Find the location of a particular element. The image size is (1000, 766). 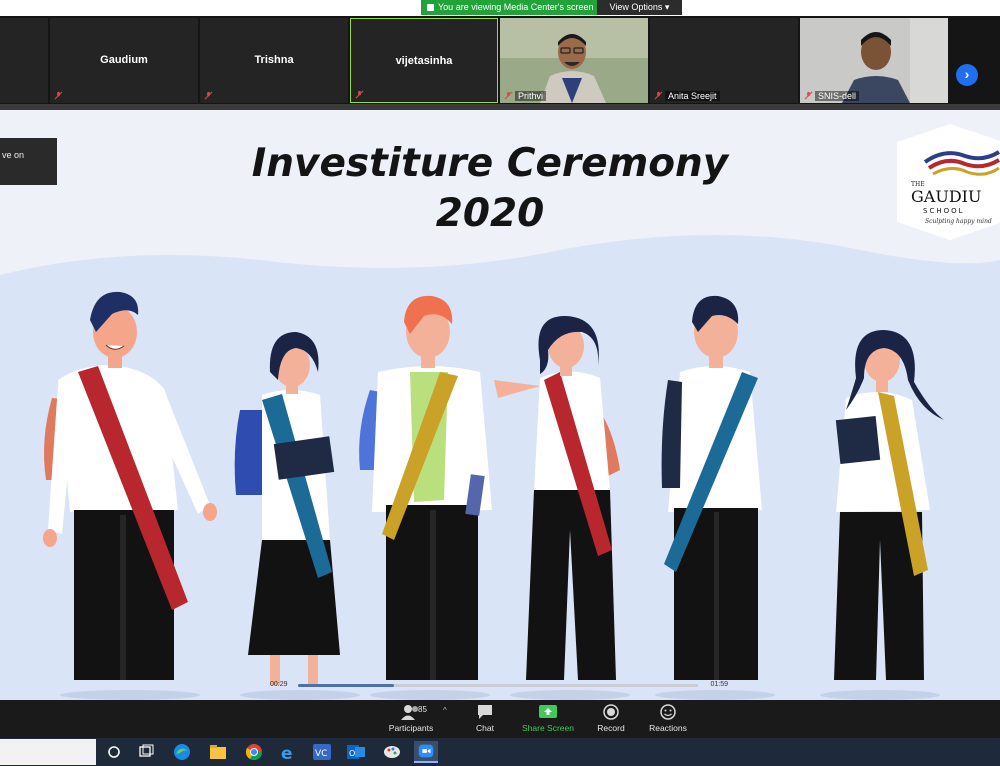

view-options-label: View Options is located at coordinates (636, 7).